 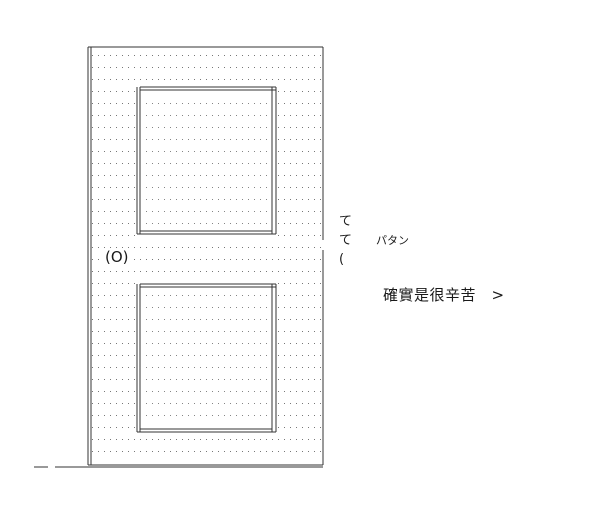 I want to click on upper-panel, so click(x=206, y=161).